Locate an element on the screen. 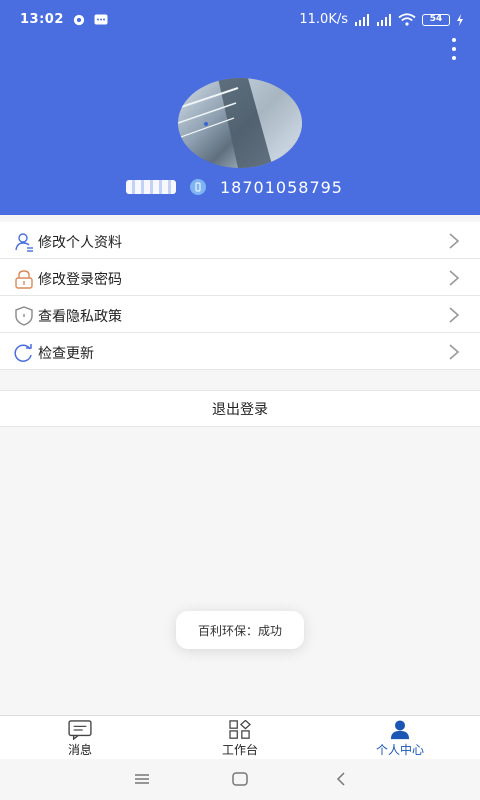  menu-item-edit-profile: 修改个人资料 is located at coordinates (240, 240).